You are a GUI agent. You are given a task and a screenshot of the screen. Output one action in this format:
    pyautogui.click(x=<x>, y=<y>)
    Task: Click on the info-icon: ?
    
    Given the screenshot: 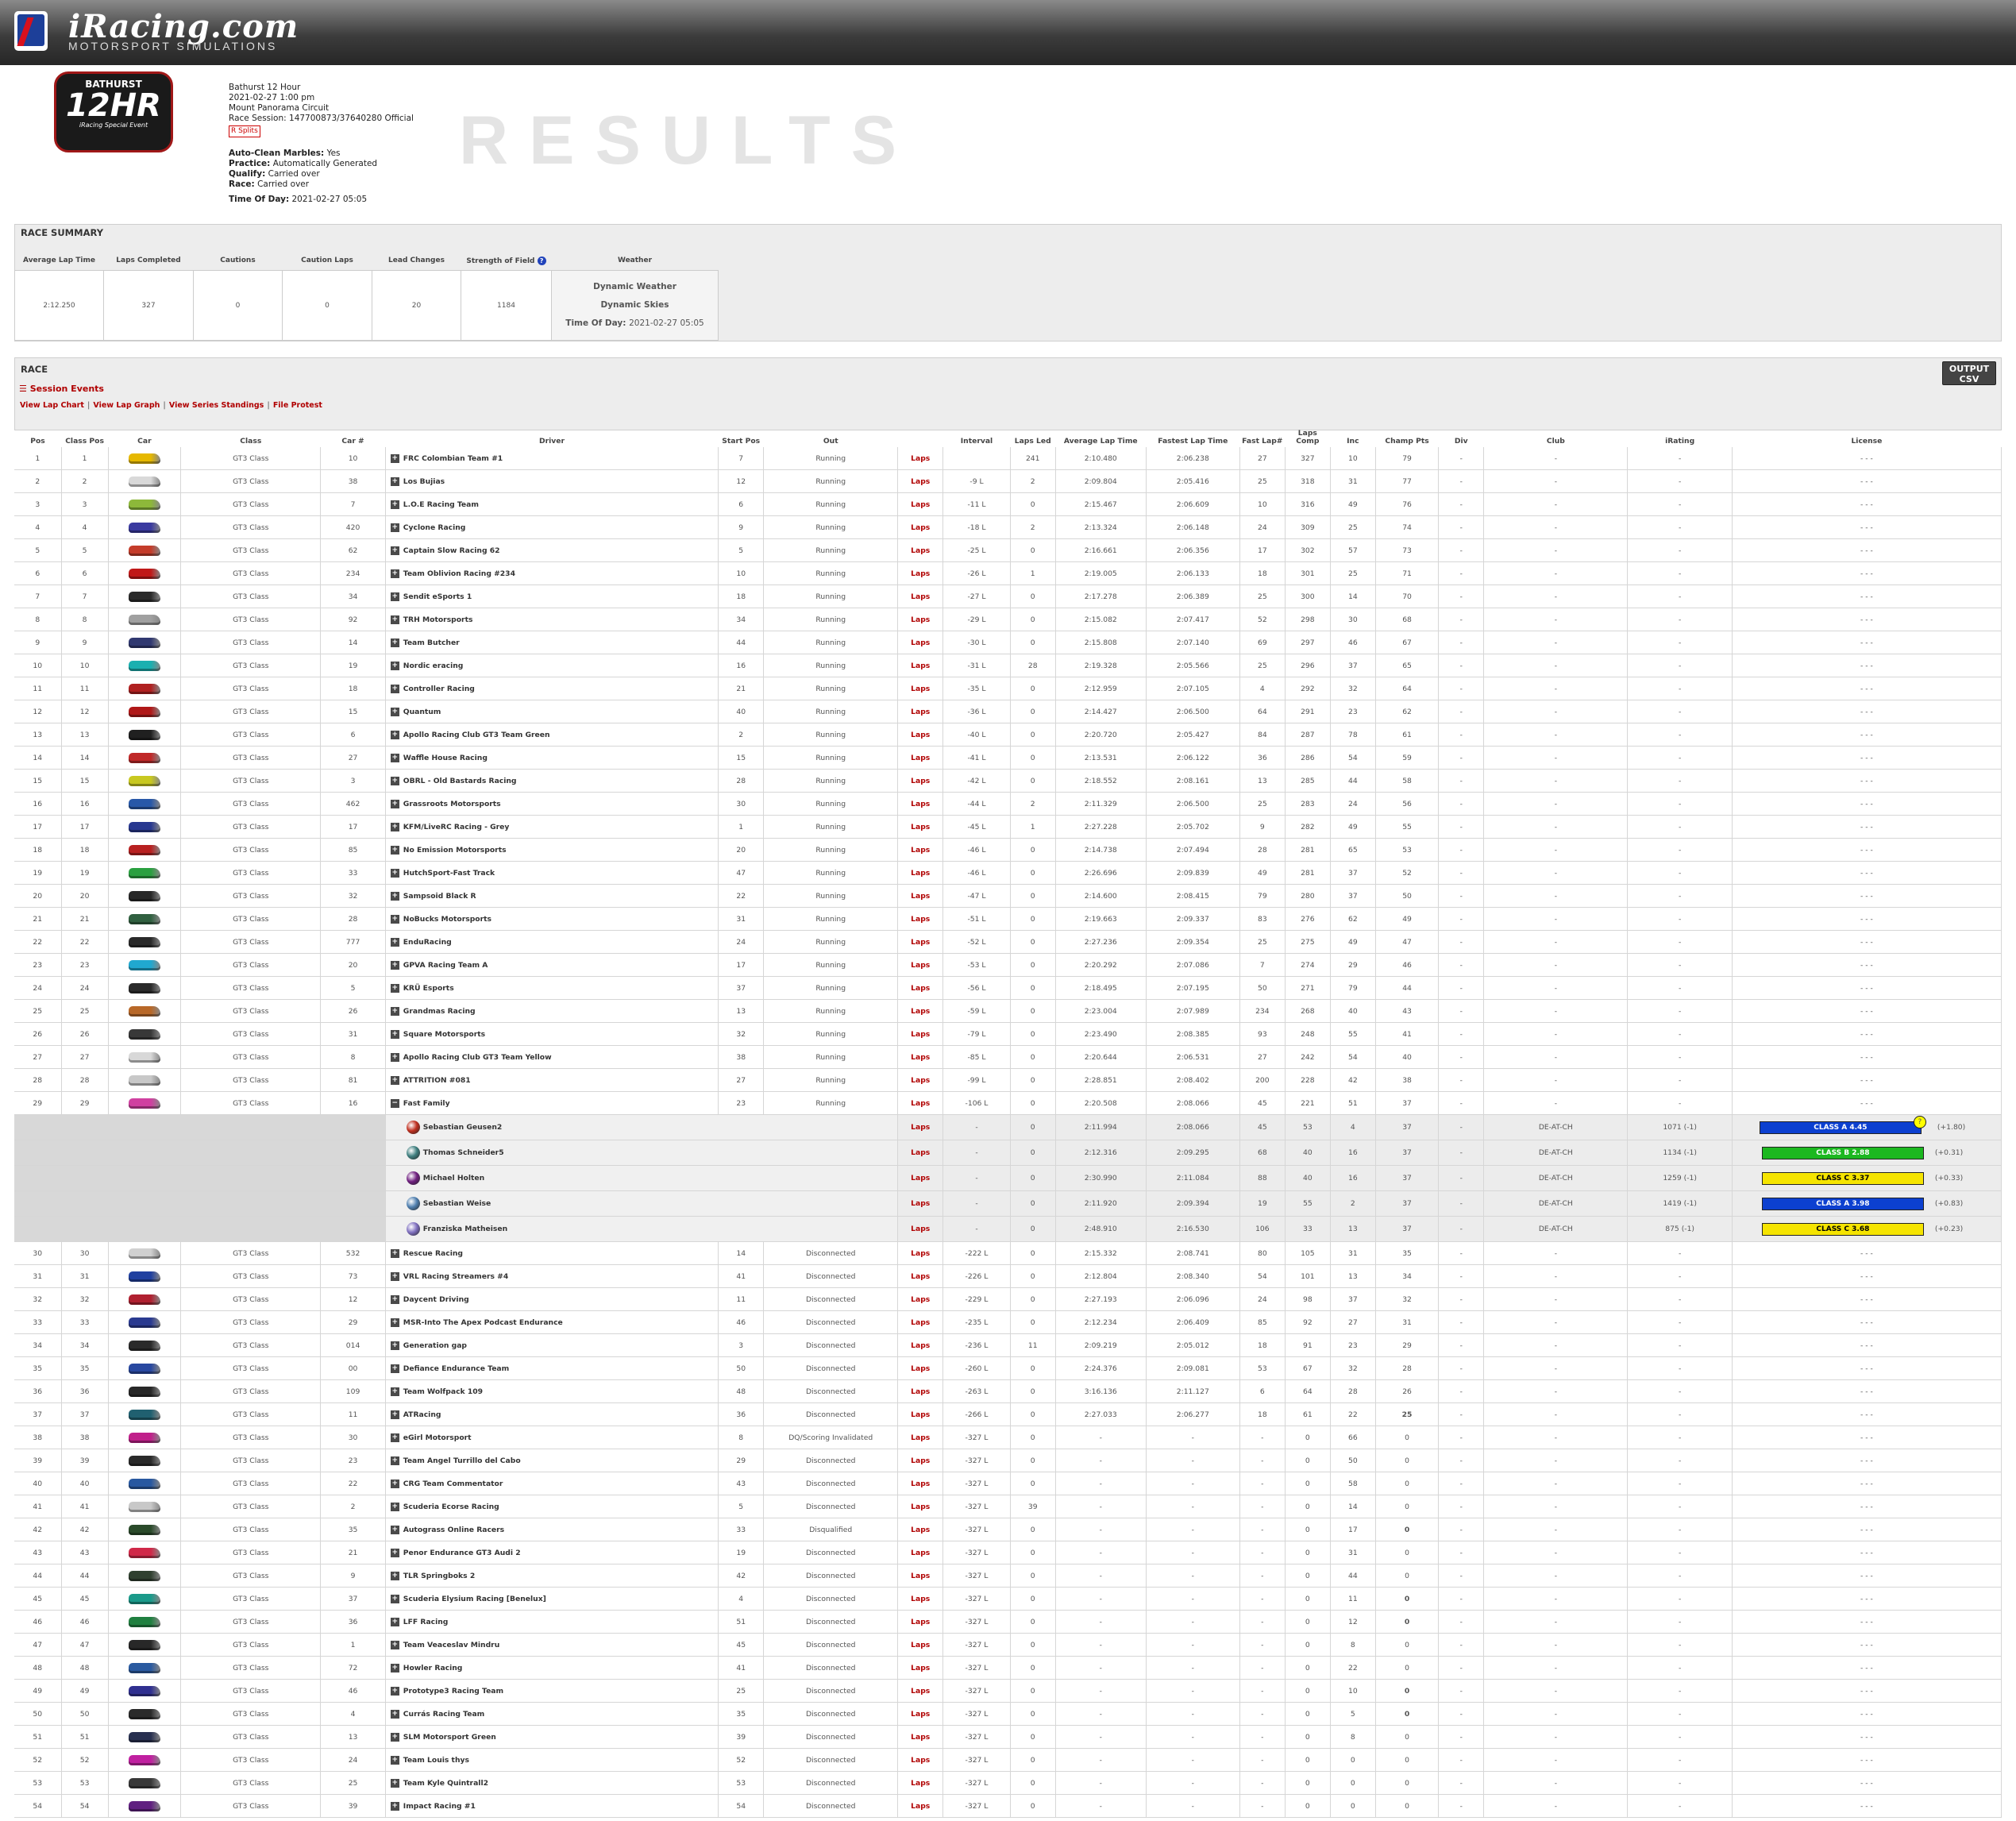 What is the action you would take?
    pyautogui.click(x=542, y=260)
    